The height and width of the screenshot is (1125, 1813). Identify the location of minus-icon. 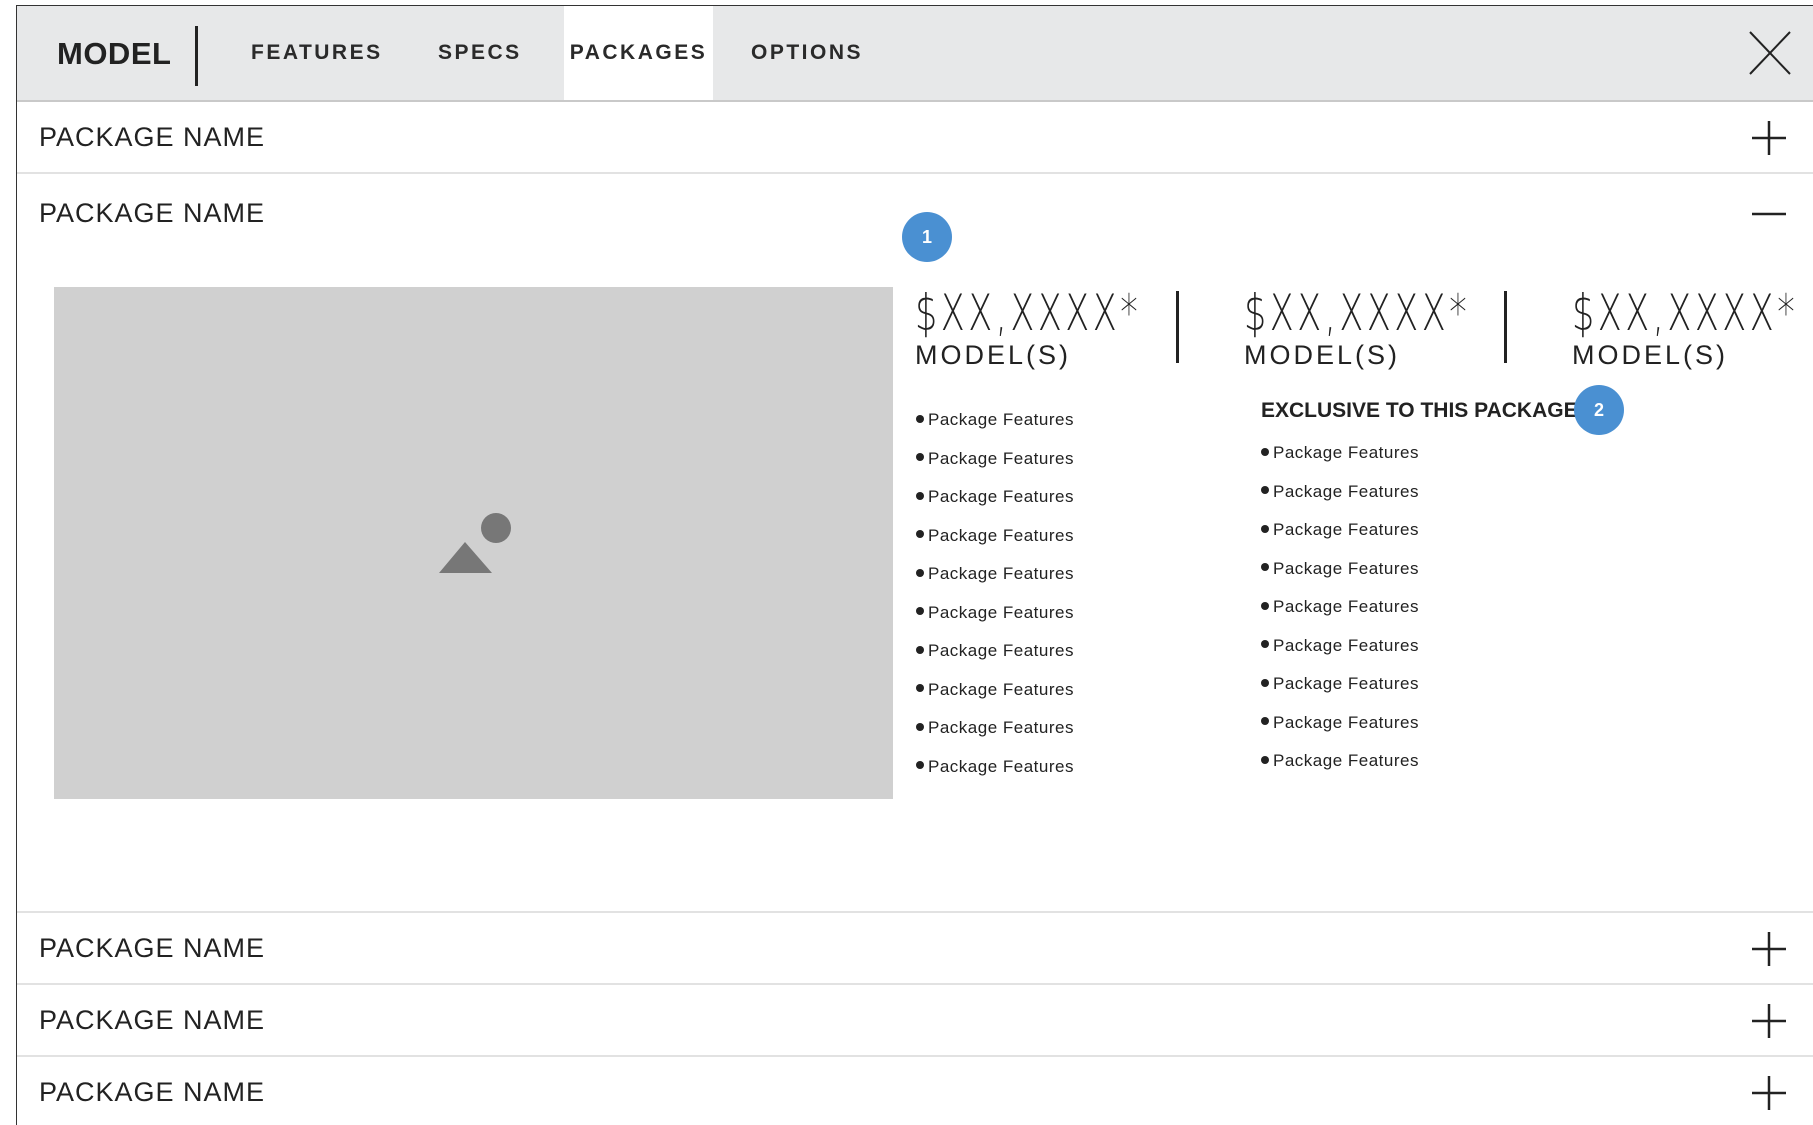
(1769, 214).